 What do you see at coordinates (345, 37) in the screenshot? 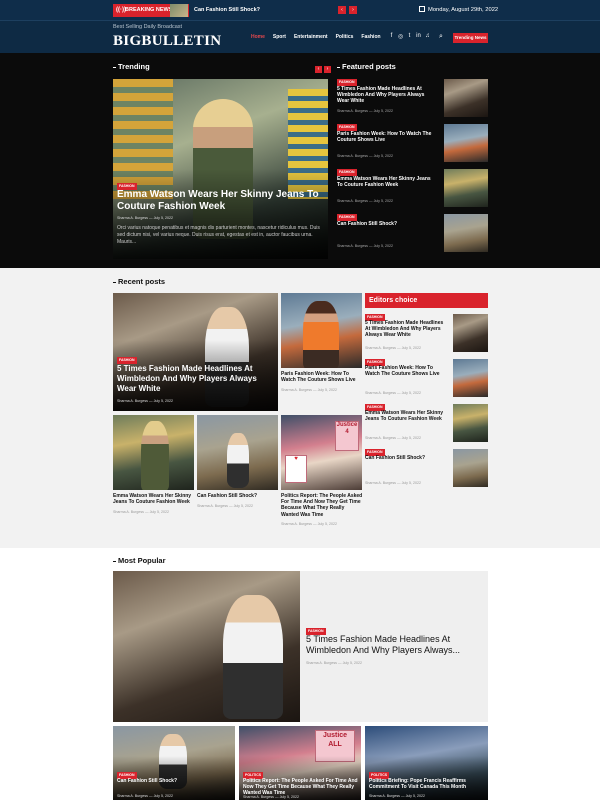
I see `nav-item-politics: Politics` at bounding box center [345, 37].